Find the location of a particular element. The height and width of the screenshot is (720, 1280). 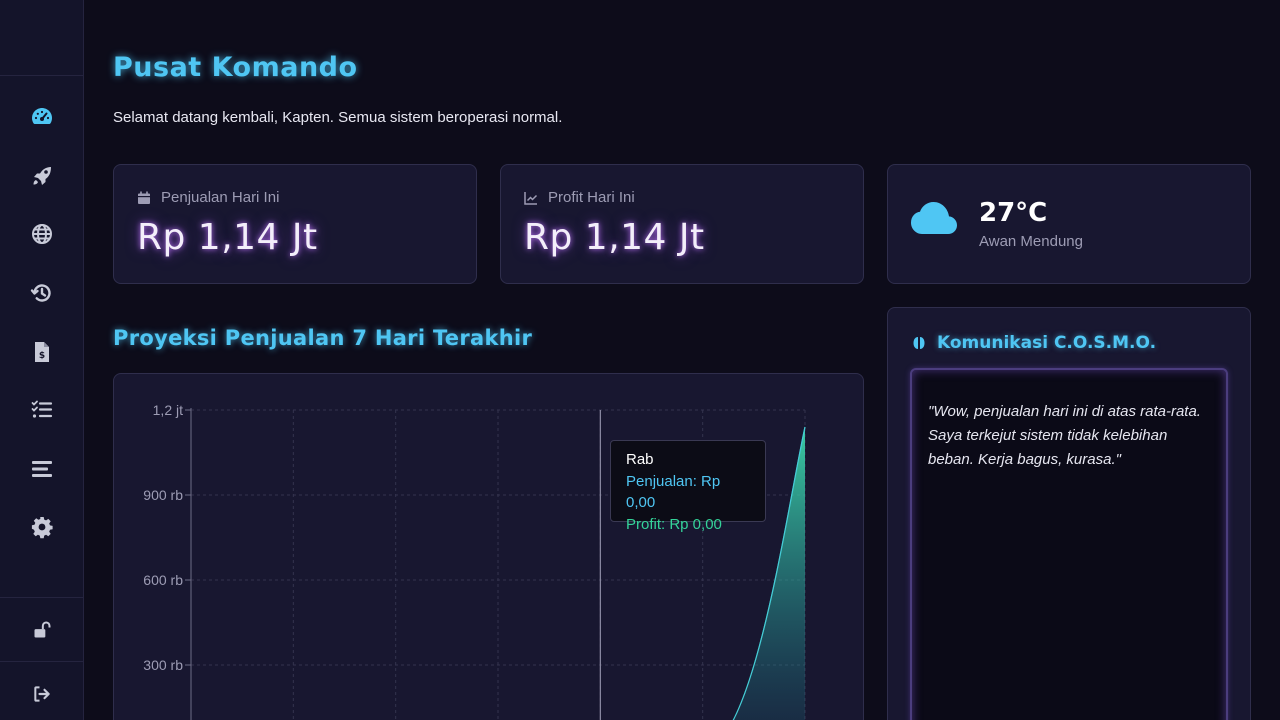

history-icon is located at coordinates (40, 293).